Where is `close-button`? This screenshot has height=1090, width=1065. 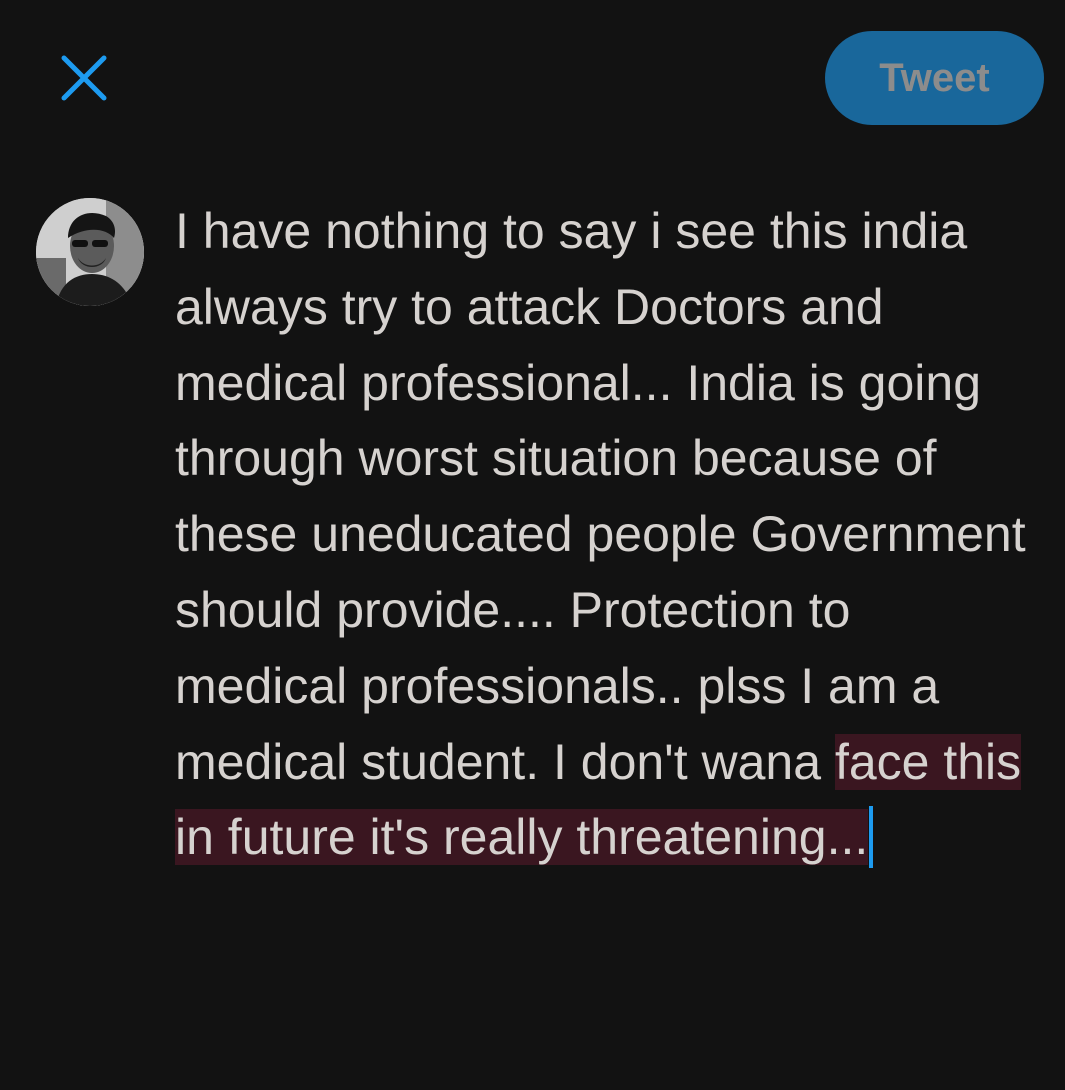 close-button is located at coordinates (84, 78).